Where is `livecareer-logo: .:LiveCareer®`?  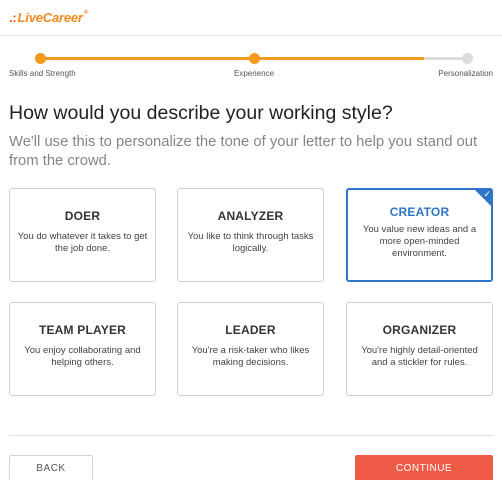
livecareer-logo: .:LiveCareer® is located at coordinates (48, 17).